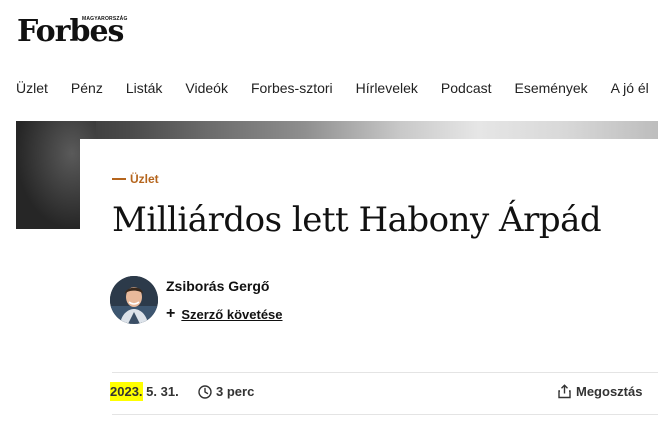 The width and height of the screenshot is (658, 425). What do you see at coordinates (609, 391) in the screenshot?
I see `share-label: Megosztás` at bounding box center [609, 391].